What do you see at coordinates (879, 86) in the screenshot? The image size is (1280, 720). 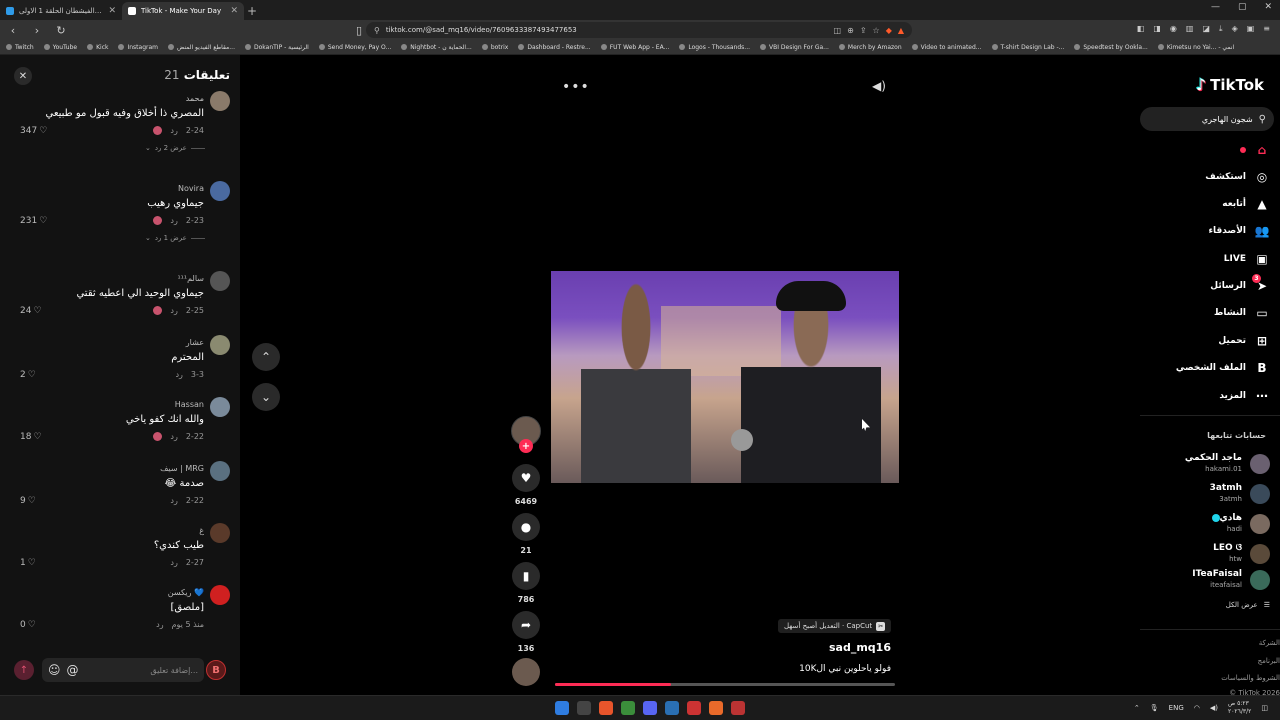 I see `volume-icon: ◀)` at bounding box center [879, 86].